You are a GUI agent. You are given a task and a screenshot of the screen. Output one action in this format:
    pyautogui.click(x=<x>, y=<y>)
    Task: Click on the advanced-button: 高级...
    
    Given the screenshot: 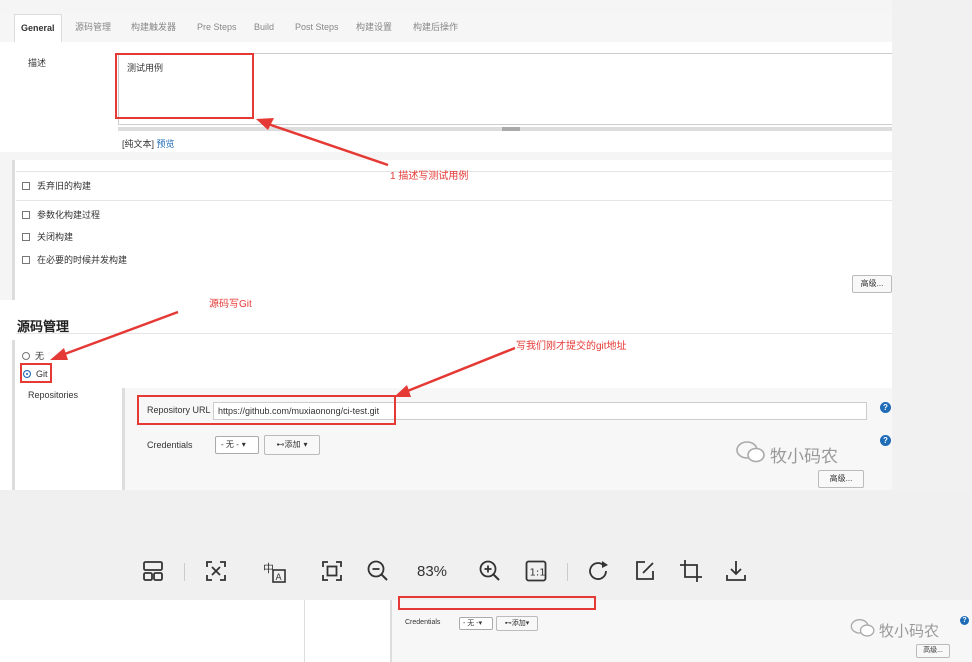 What is the action you would take?
    pyautogui.click(x=933, y=651)
    